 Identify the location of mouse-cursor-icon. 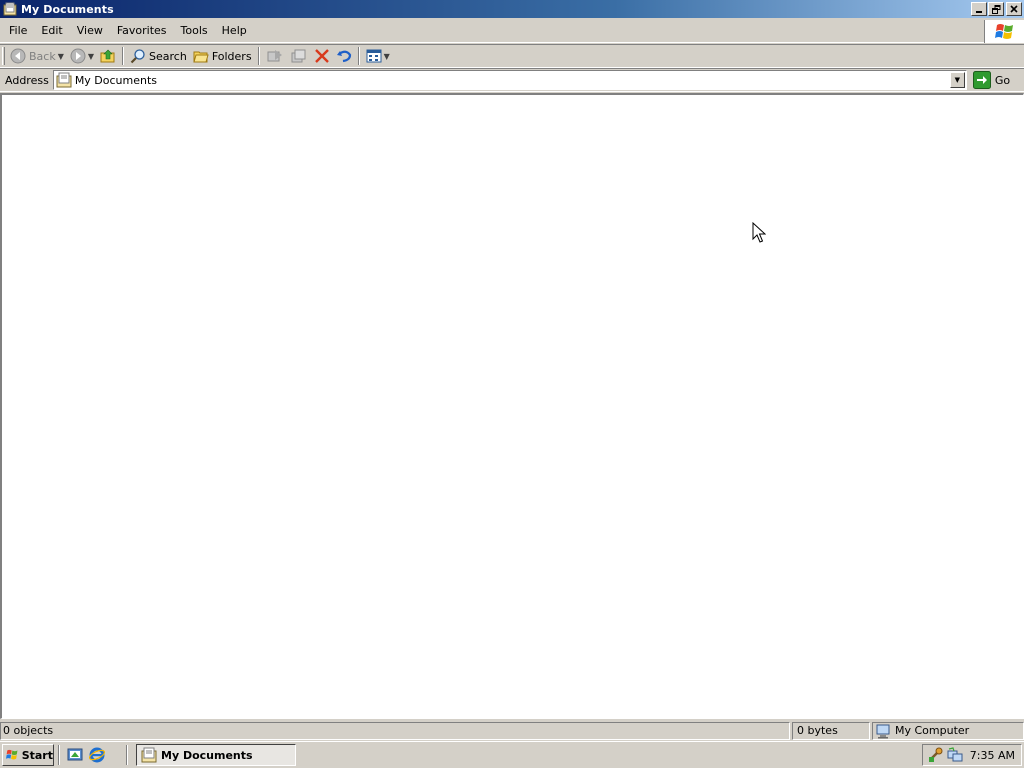
(759, 232).